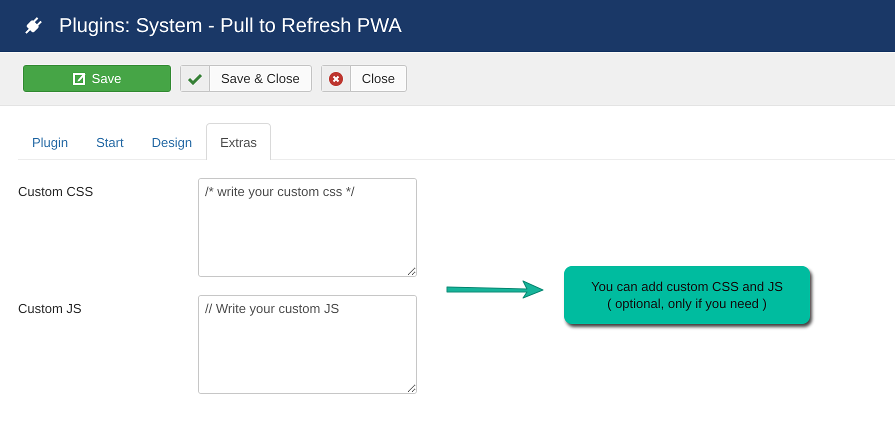 The image size is (895, 441). What do you see at coordinates (246, 78) in the screenshot?
I see `save-close-button: Save & Close` at bounding box center [246, 78].